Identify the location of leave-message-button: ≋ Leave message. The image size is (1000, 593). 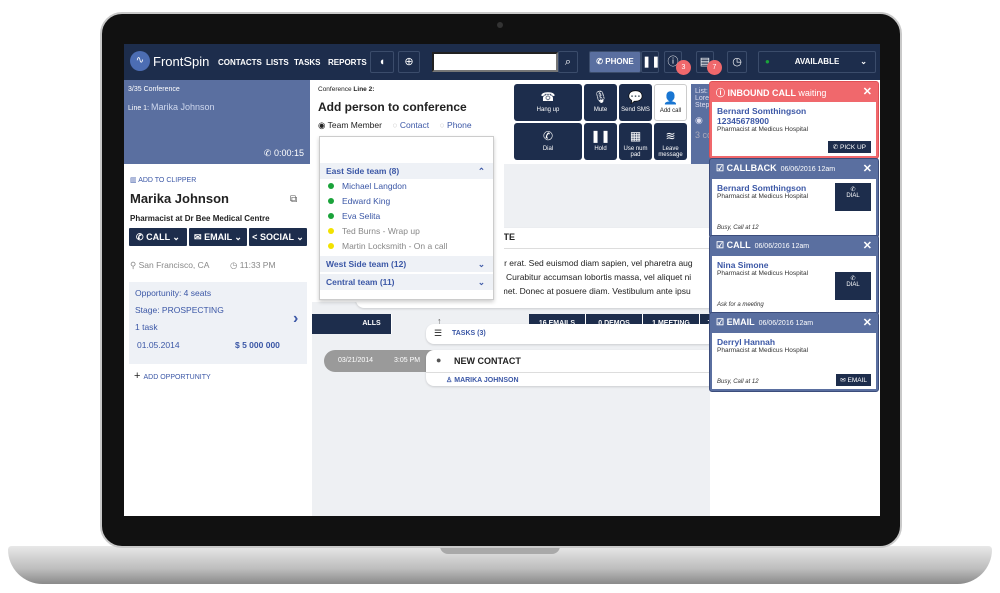
(670, 141).